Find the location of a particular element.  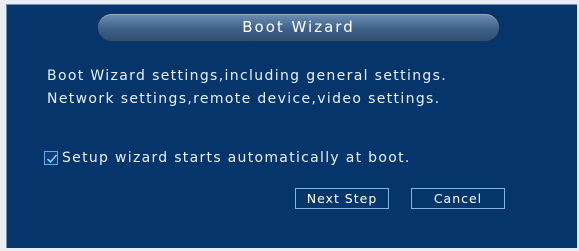

checkmark-icon is located at coordinates (52, 159).